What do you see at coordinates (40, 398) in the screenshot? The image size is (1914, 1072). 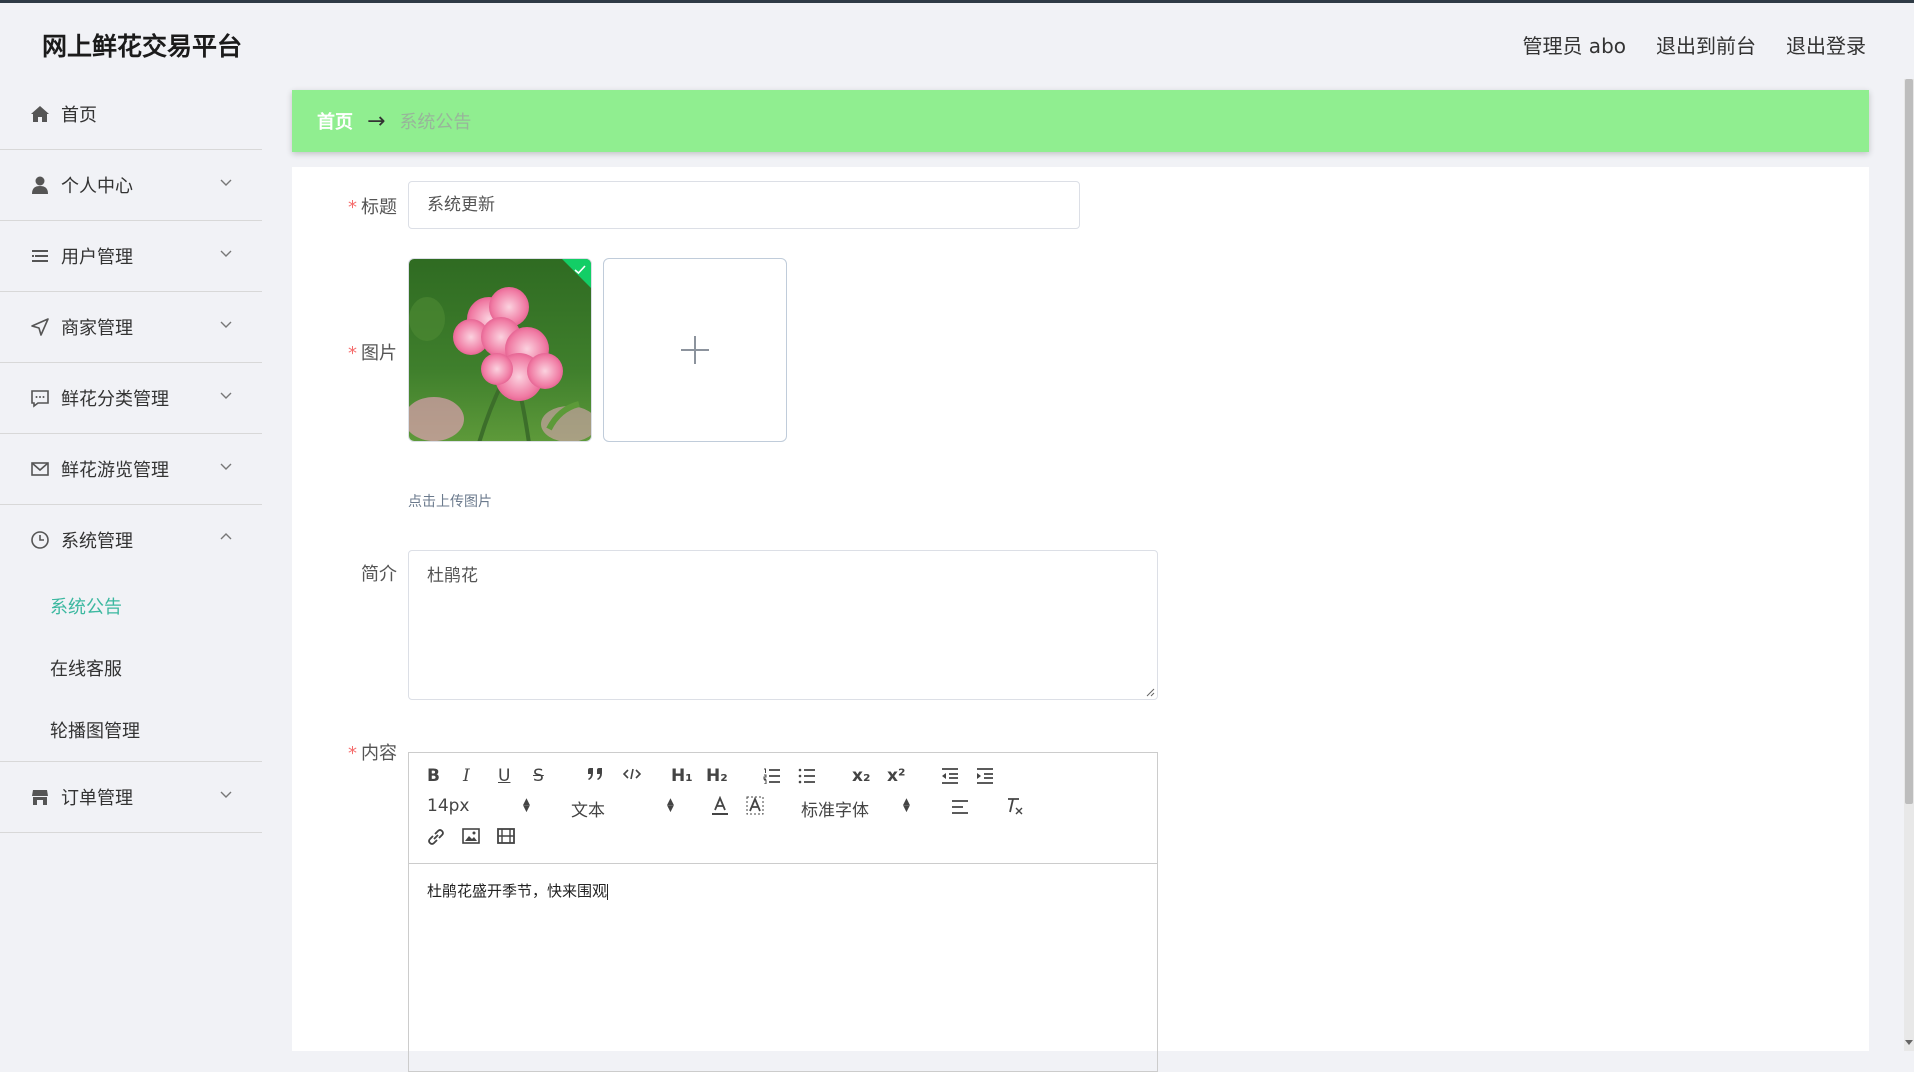 I see `message-icon` at bounding box center [40, 398].